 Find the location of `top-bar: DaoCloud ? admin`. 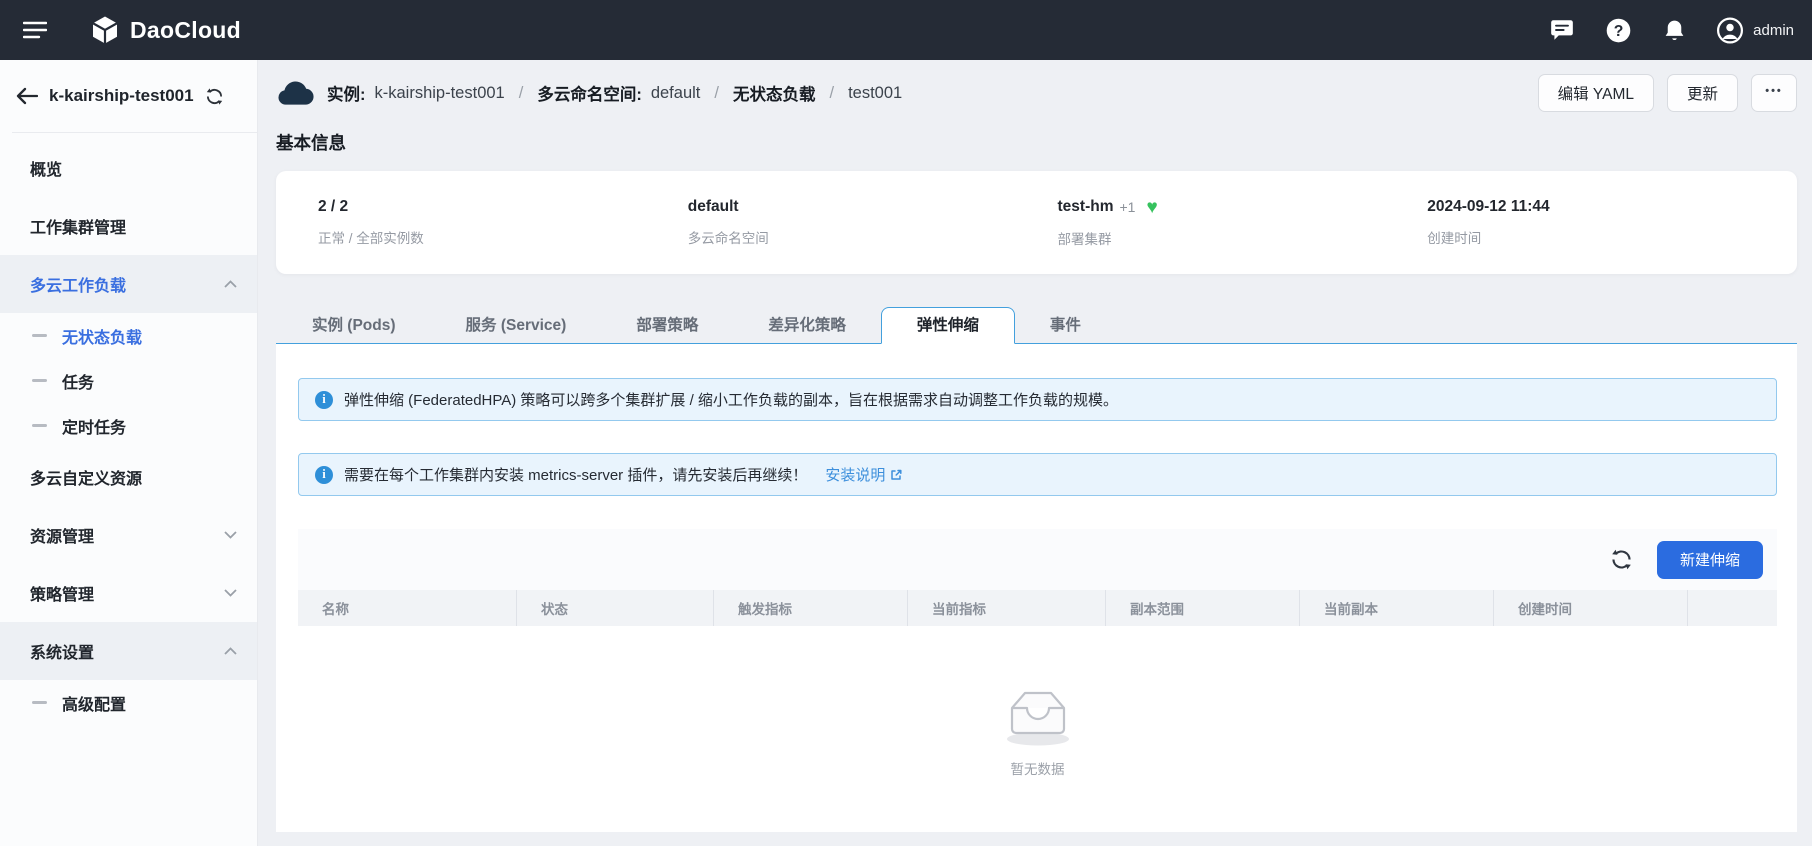

top-bar: DaoCloud ? admin is located at coordinates (906, 30).